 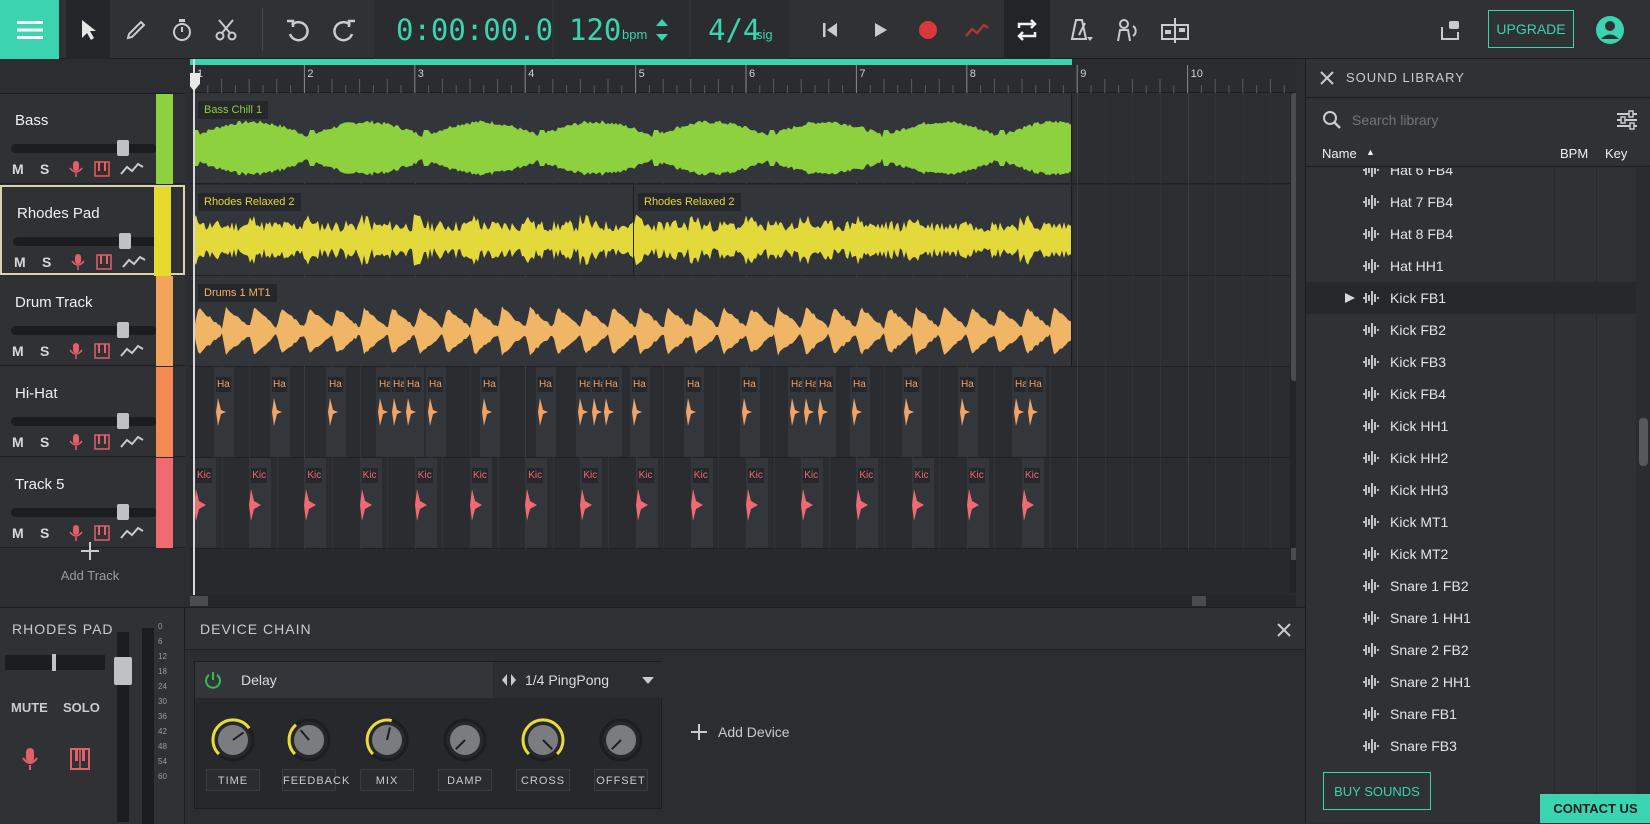 What do you see at coordinates (543, 760) in the screenshot?
I see `knob-control: CROSS` at bounding box center [543, 760].